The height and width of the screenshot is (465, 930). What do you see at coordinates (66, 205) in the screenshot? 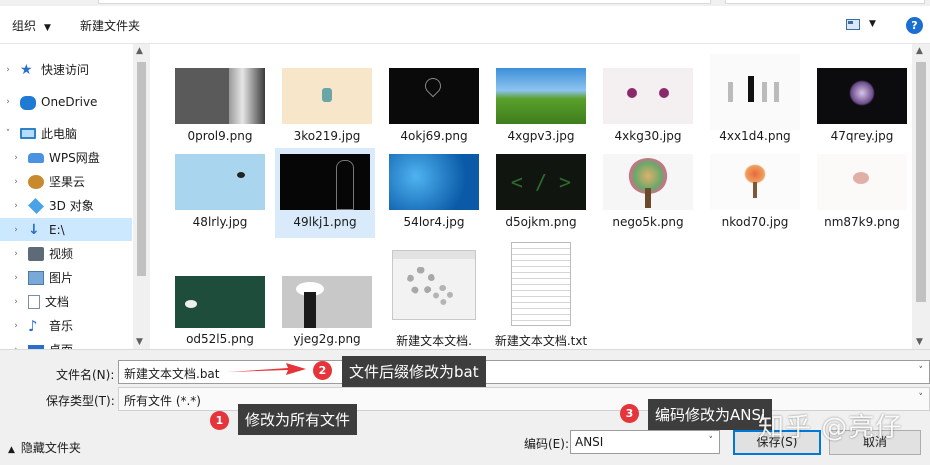
I see `nav-item-3d-objects: › 3D 对象` at bounding box center [66, 205].